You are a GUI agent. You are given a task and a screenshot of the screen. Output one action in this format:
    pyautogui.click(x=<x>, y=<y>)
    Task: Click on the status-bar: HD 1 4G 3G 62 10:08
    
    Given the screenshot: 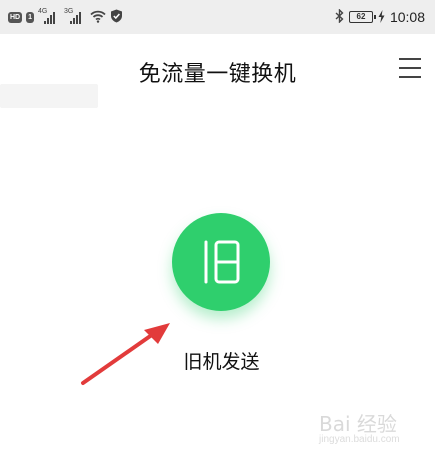 What is the action you would take?
    pyautogui.click(x=217, y=17)
    